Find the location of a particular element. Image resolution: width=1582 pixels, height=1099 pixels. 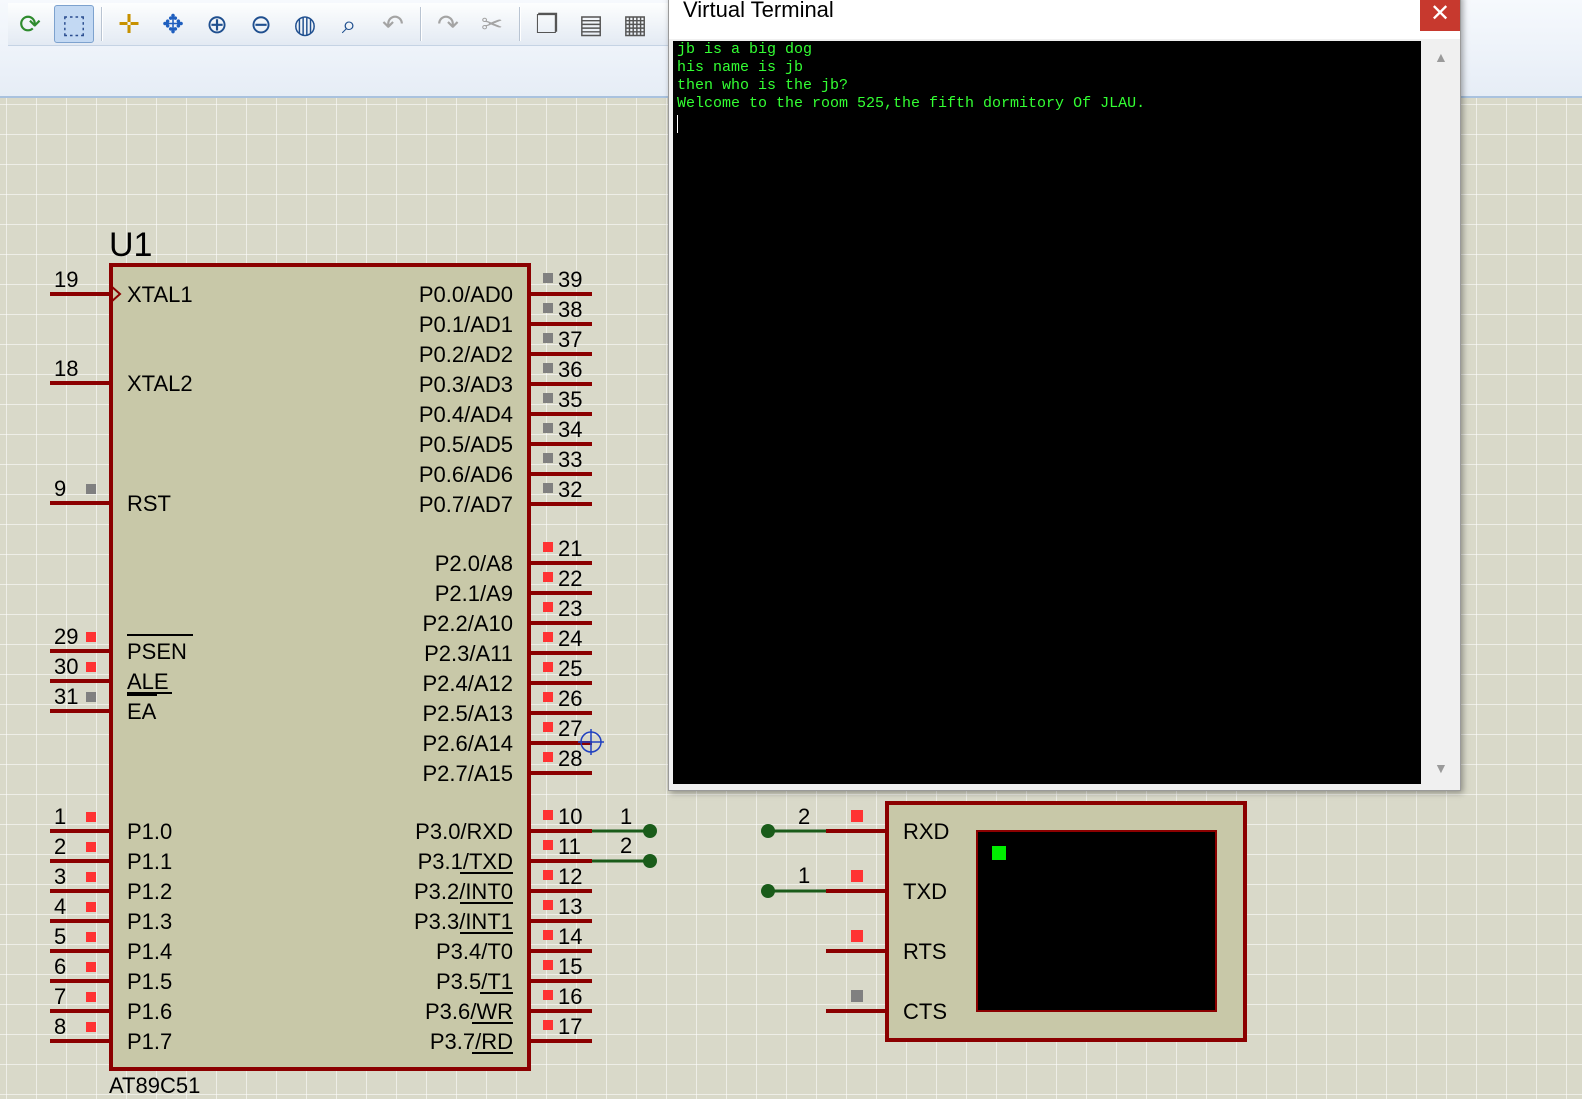

pin-label: P0.0/AD0 is located at coordinates (466, 294).